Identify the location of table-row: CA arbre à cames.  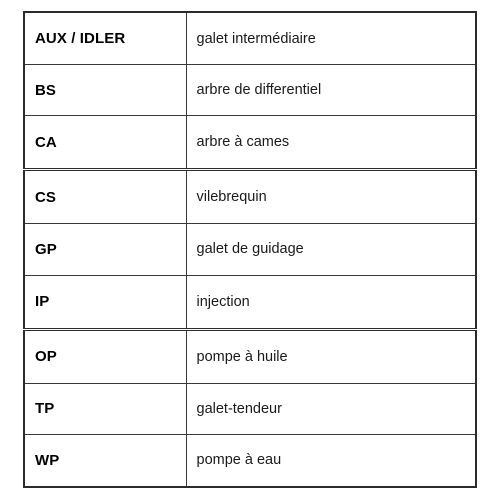
(250, 143).